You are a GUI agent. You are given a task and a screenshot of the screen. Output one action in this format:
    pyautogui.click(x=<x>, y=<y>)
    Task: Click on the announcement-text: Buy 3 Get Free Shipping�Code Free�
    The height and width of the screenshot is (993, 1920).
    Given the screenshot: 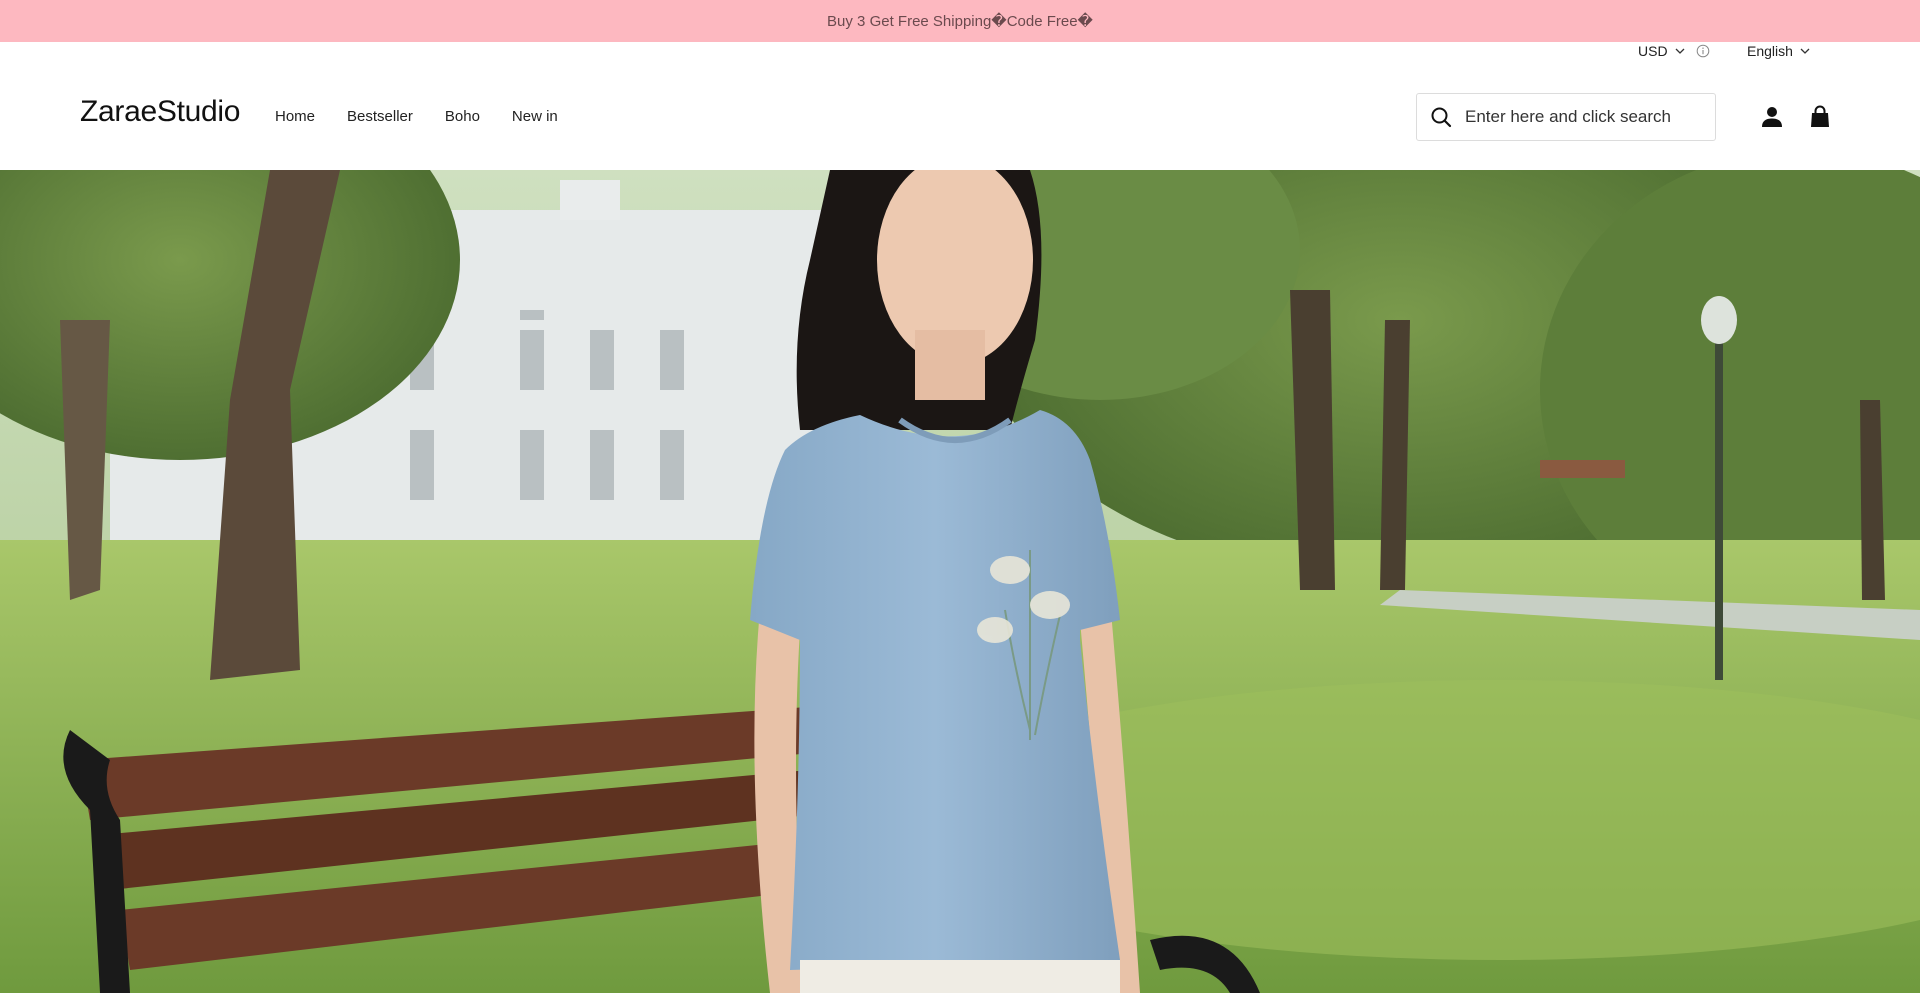 What is the action you would take?
    pyautogui.click(x=960, y=21)
    